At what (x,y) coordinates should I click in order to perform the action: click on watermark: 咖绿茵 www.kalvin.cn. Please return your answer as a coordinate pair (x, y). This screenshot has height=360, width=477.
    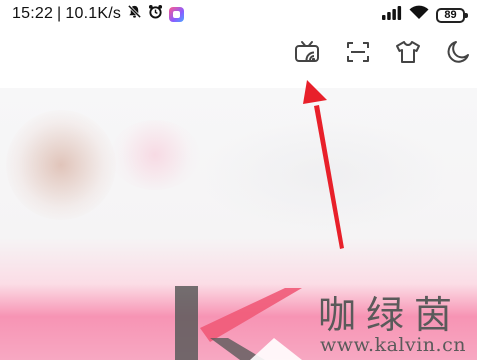
    Looking at the image, I should click on (323, 321).